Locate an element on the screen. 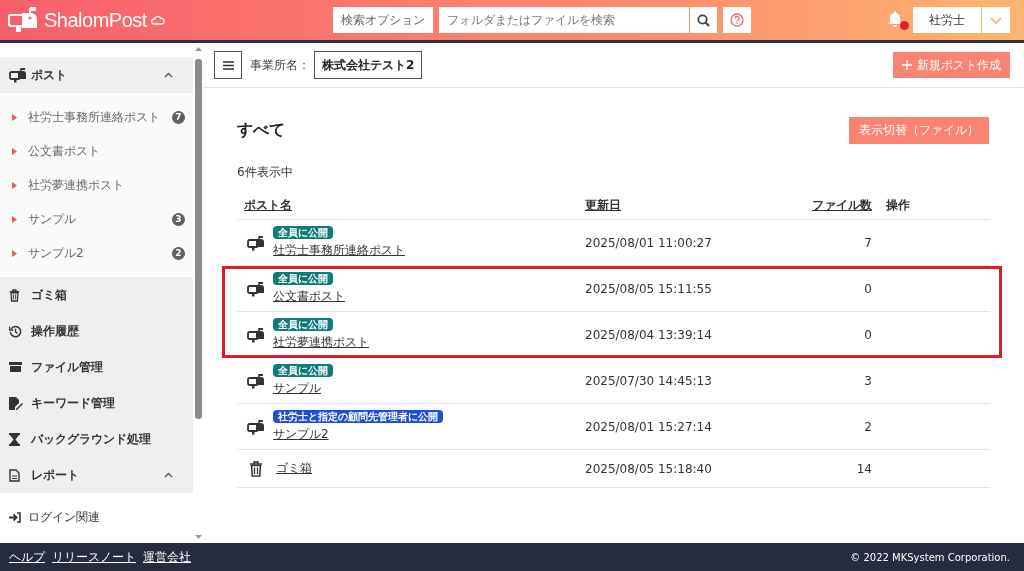 This screenshot has width=1024, height=571. sidebar-item: バックグラウンド処理 is located at coordinates (96, 439).